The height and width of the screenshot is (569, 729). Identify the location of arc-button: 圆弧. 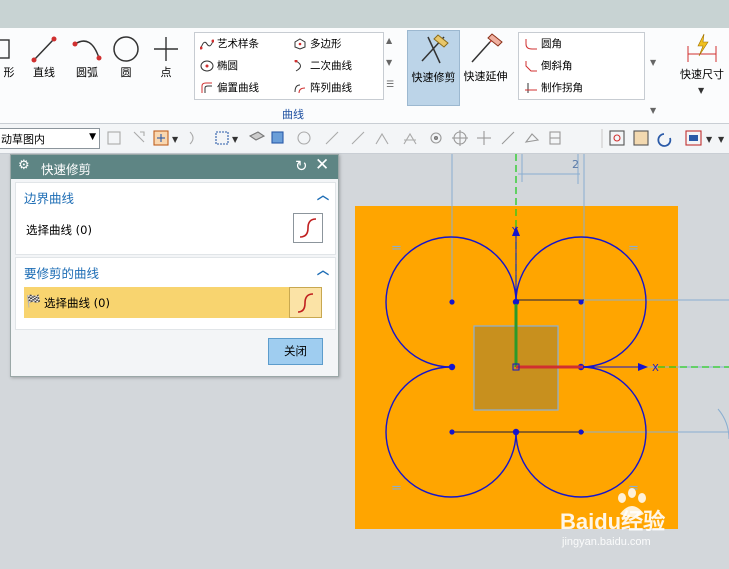
(87, 57).